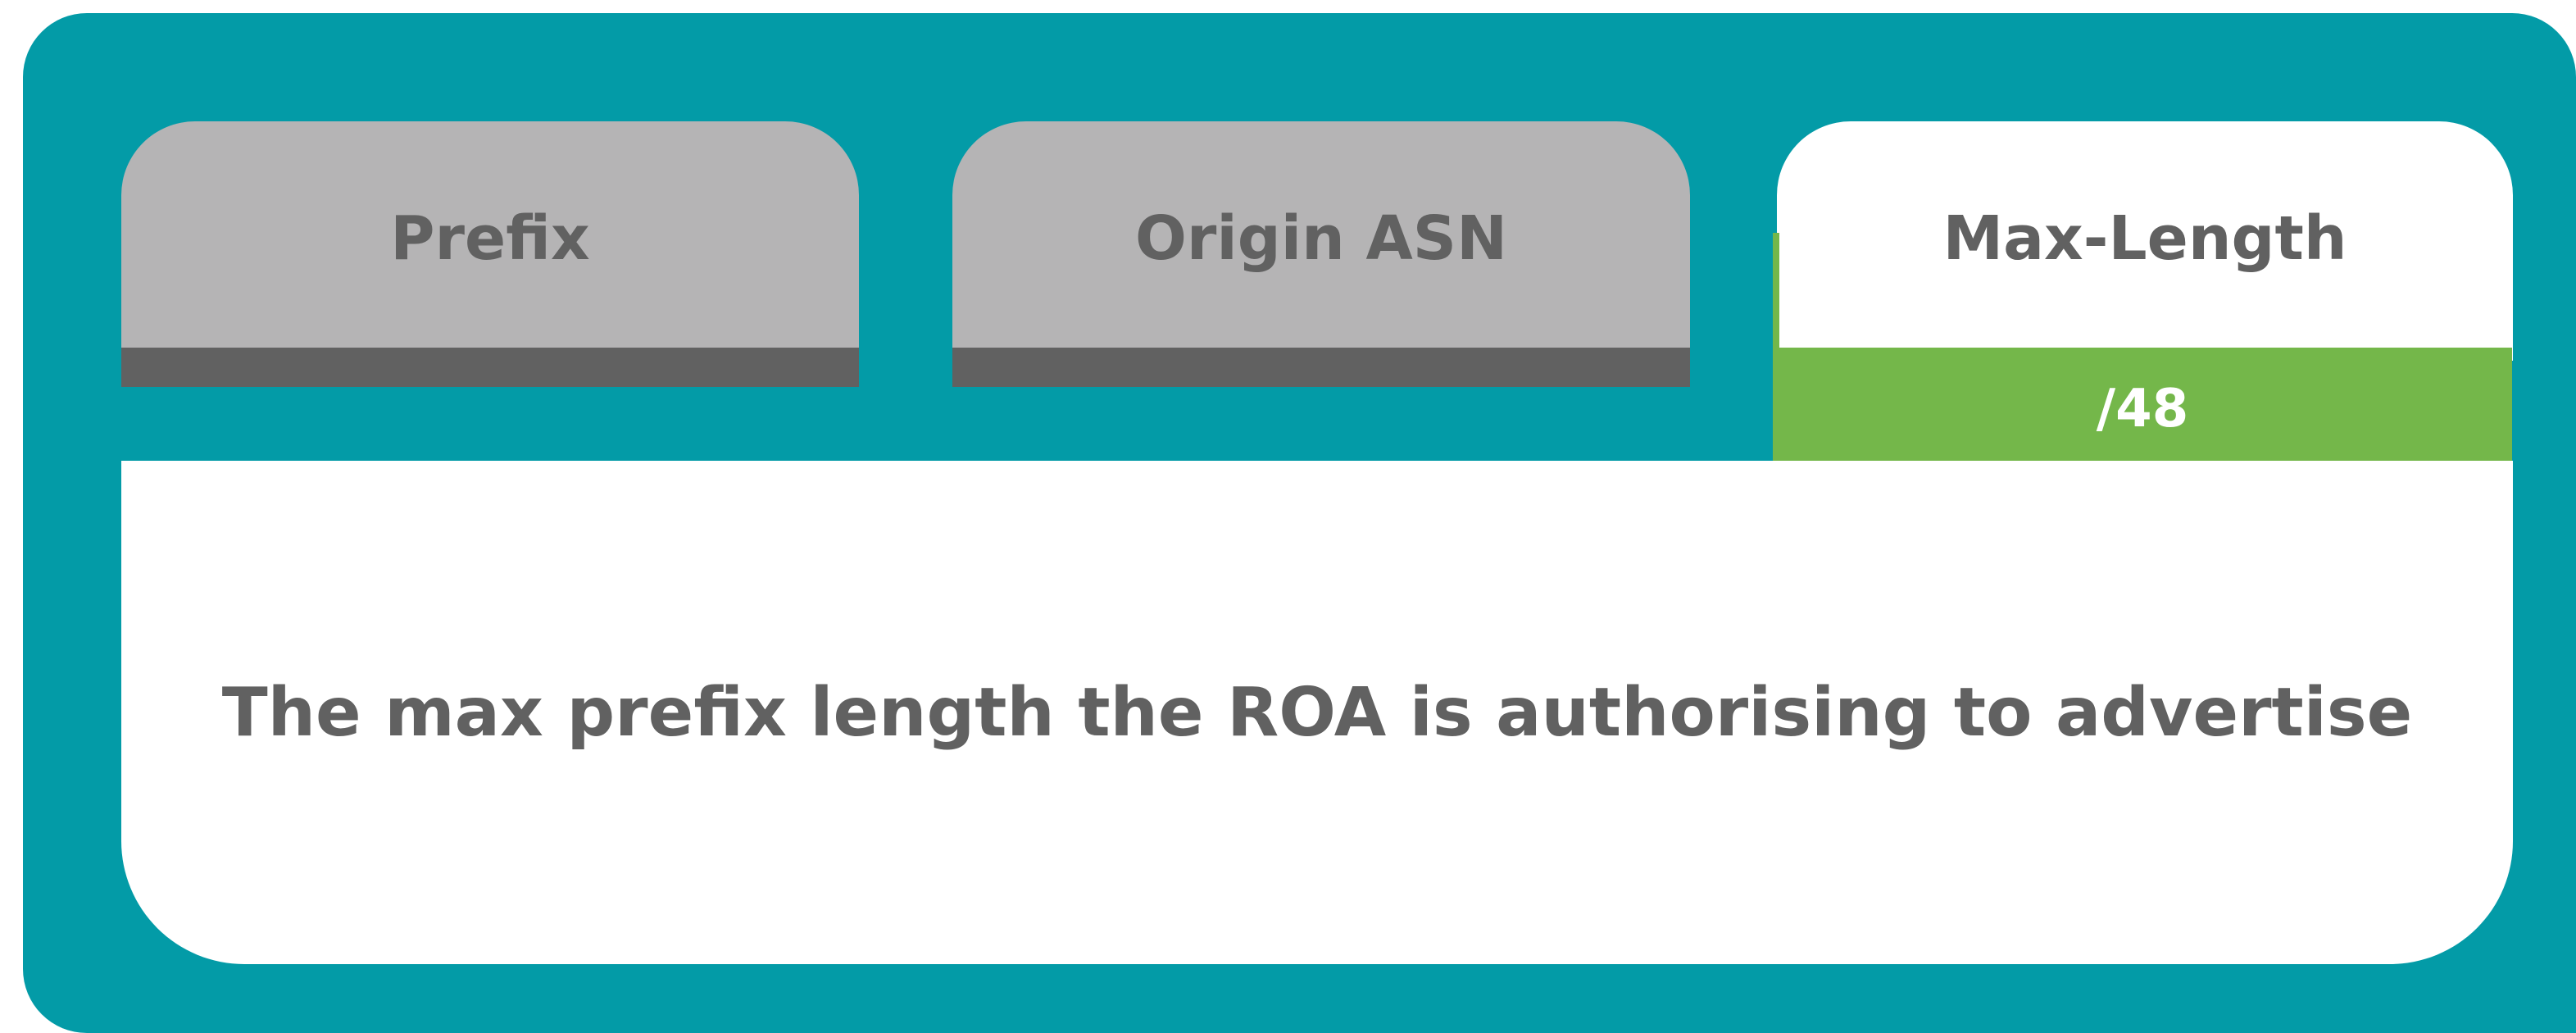 Image resolution: width=2576 pixels, height=1033 pixels. What do you see at coordinates (1776, 294) in the screenshot?
I see `max-length-accent` at bounding box center [1776, 294].